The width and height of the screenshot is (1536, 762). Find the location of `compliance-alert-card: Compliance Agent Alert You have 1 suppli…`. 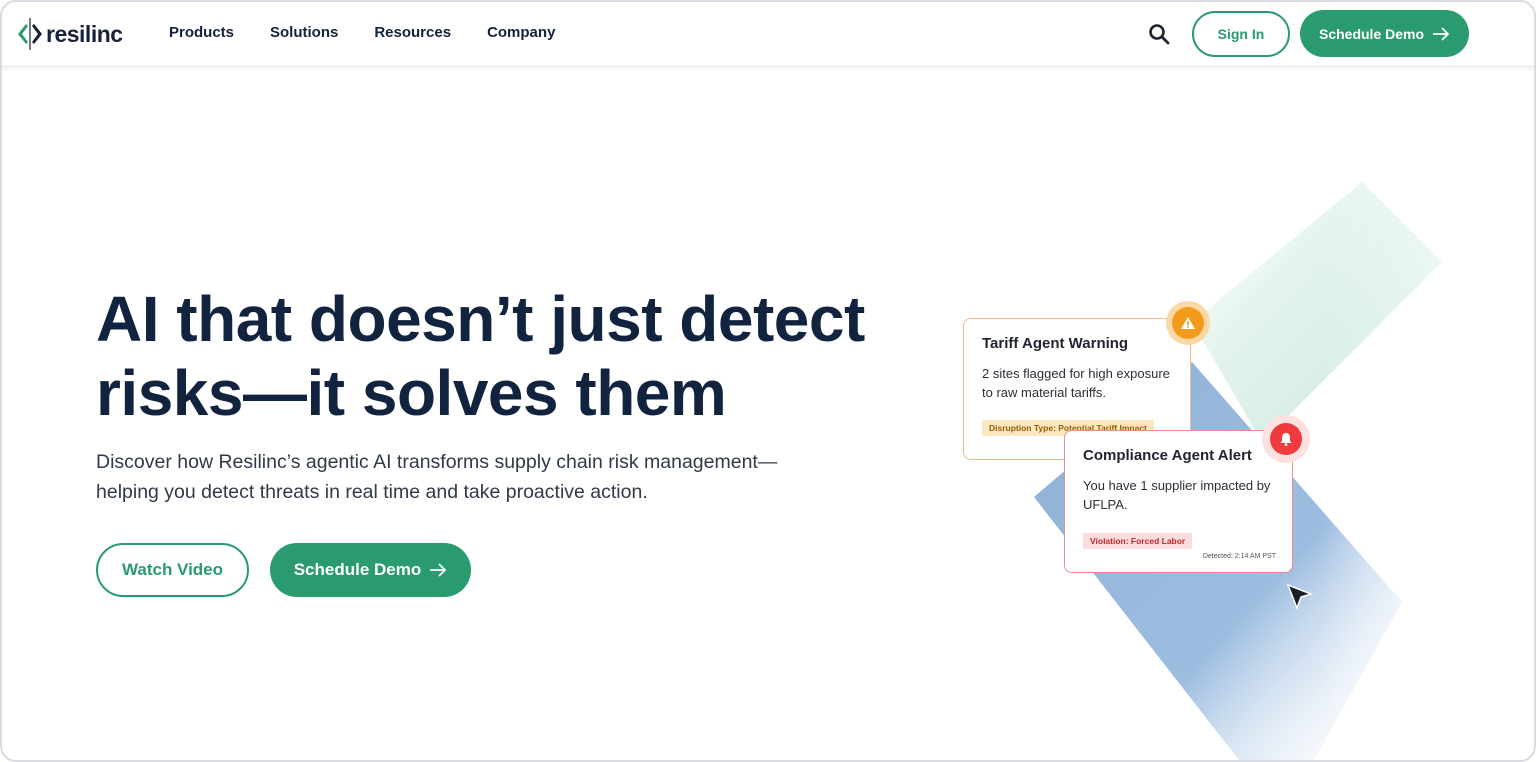

compliance-alert-card: Compliance Agent Alert You have 1 suppli… is located at coordinates (1178, 501).